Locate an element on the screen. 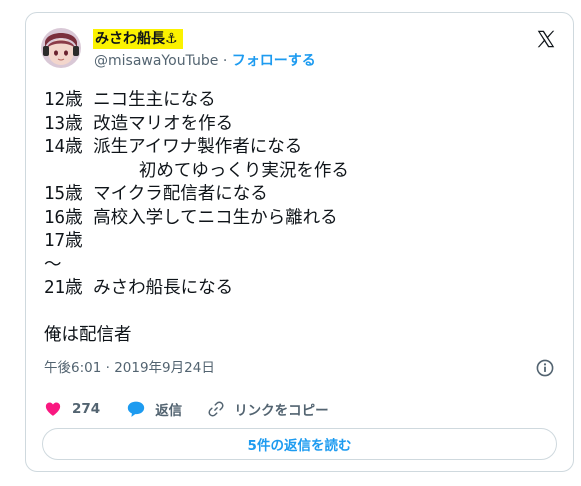 The height and width of the screenshot is (486, 581). tweet-actions: 274 返信 リンクをコピー is located at coordinates (186, 409).